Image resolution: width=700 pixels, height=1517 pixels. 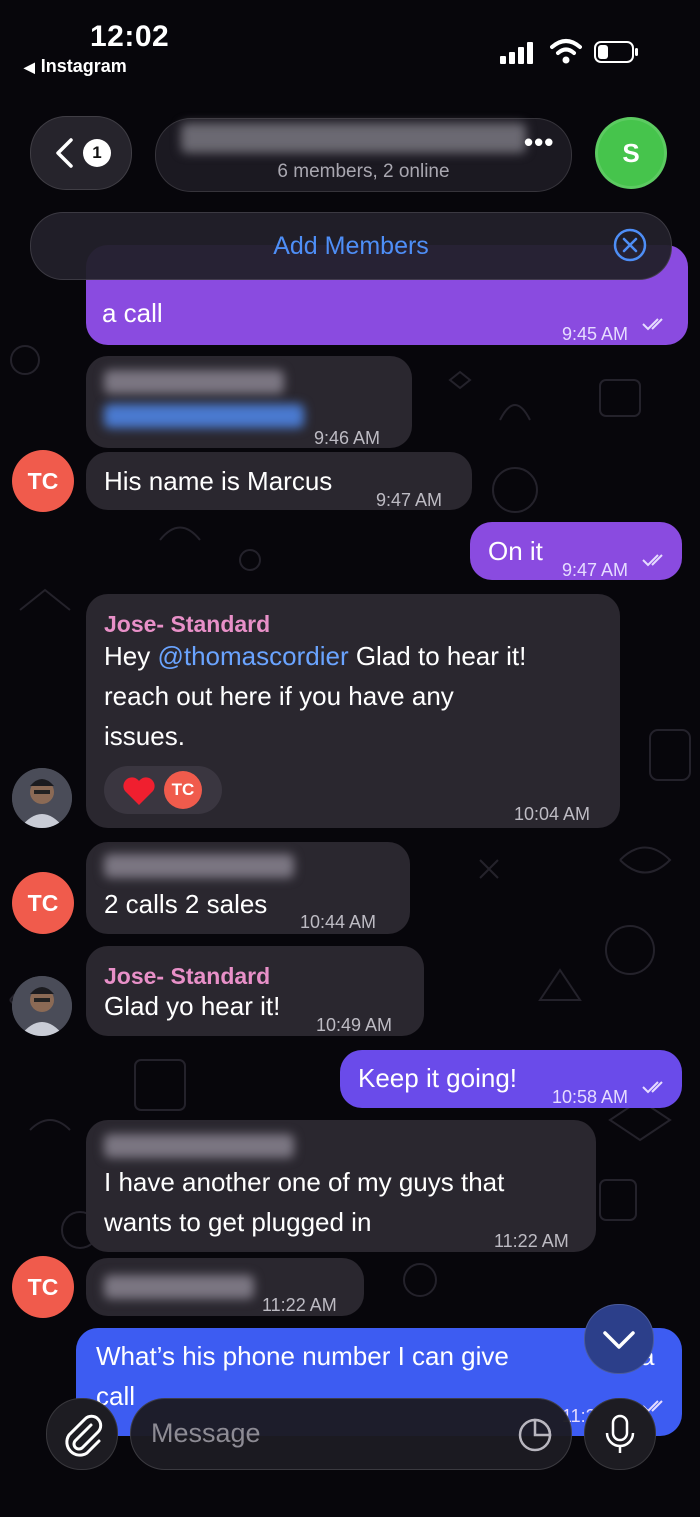 I want to click on back-triangle-icon: ◀, so click(x=29, y=67).